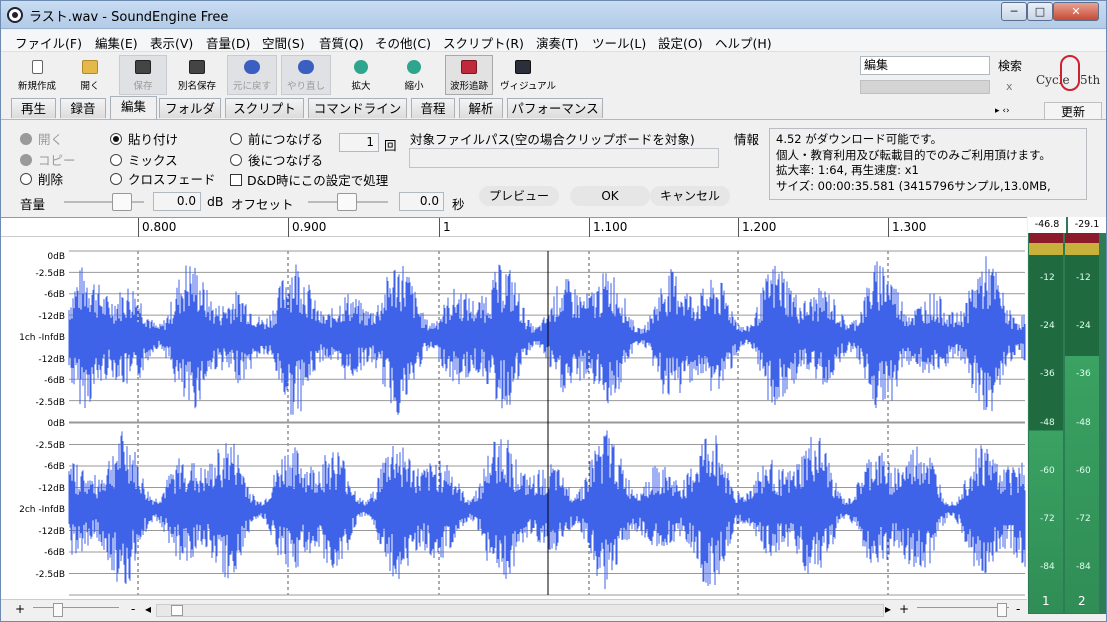 This screenshot has height=622, width=1107. What do you see at coordinates (171, 42) in the screenshot?
I see `menu-view: 表示(V)` at bounding box center [171, 42].